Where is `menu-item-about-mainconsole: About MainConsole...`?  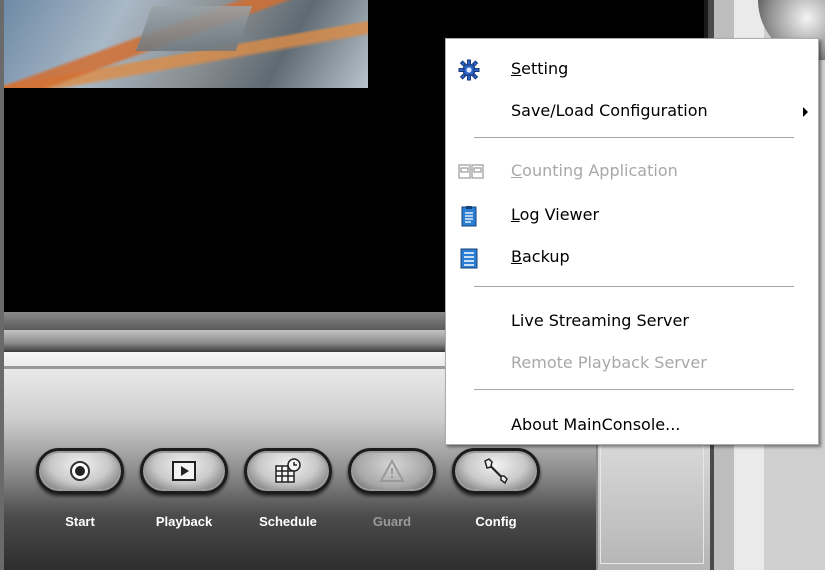
menu-item-about-mainconsole: About MainConsole... is located at coordinates (632, 425).